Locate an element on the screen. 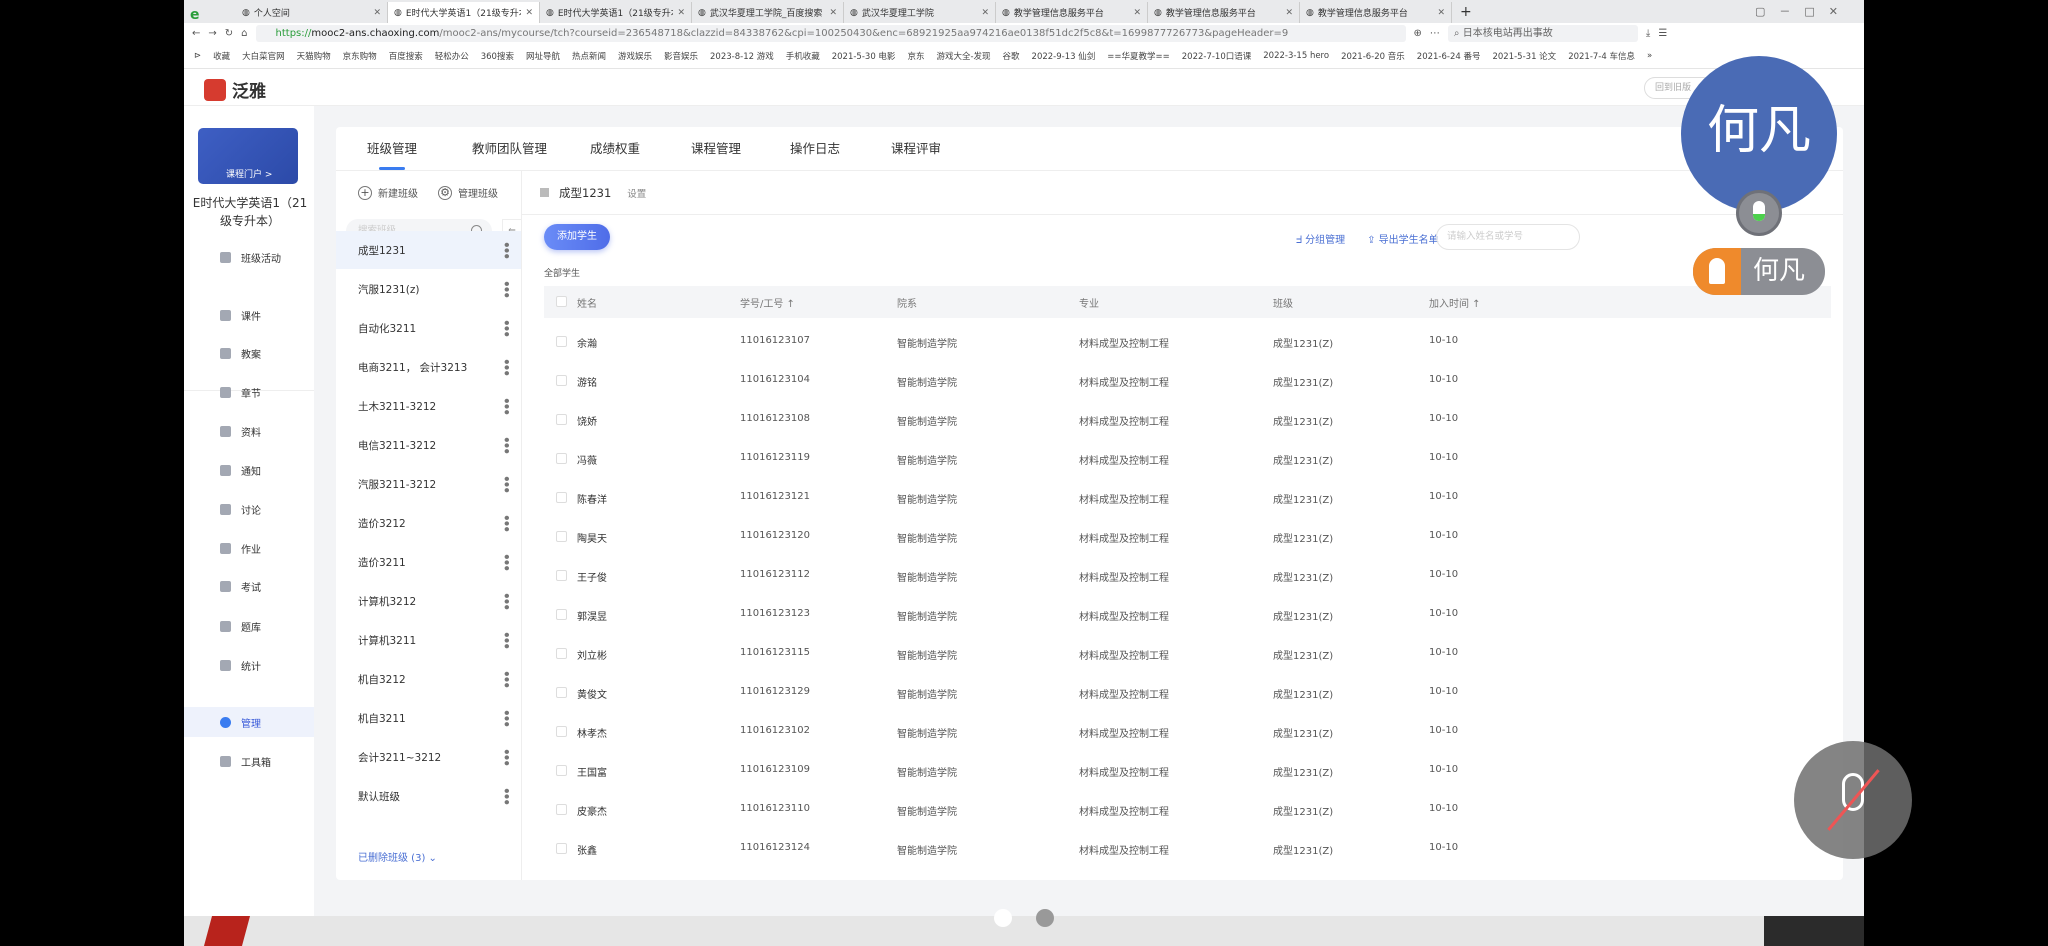 The image size is (2048, 946). sidebar-item: 工具箱 is located at coordinates (249, 761).